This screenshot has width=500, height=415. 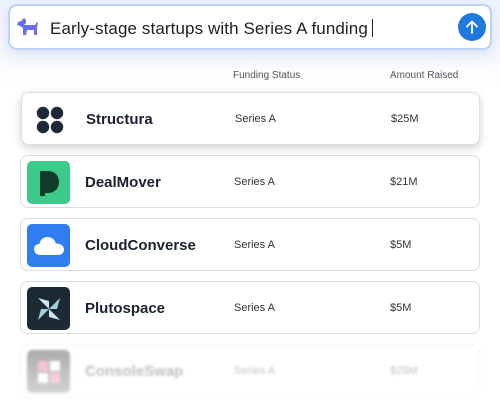 What do you see at coordinates (28, 27) in the screenshot?
I see `dog-icon` at bounding box center [28, 27].